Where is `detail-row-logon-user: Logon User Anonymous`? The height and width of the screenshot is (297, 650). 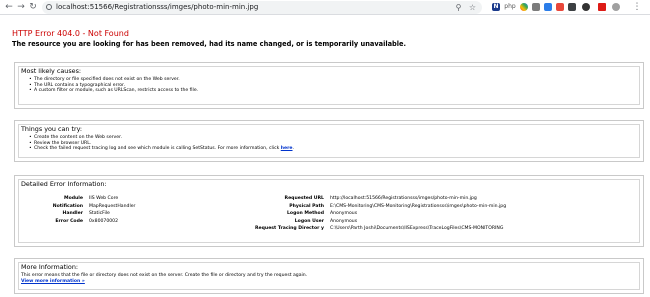
detail-row-logon-user: Logon User Anonymous is located at coordinates (326, 221).